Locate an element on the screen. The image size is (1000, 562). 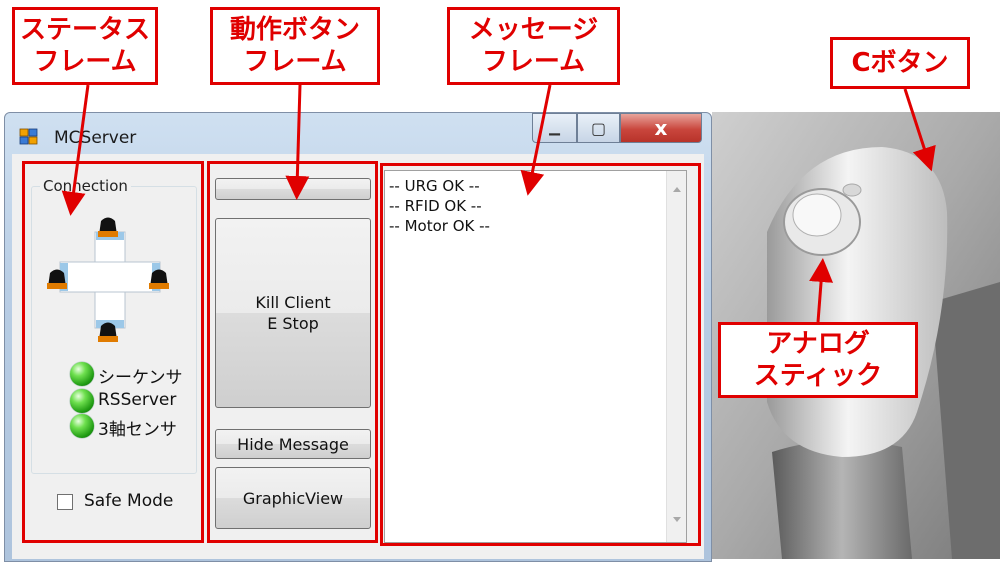
status-frame-callout: ステータス フレーム is located at coordinates (85, 46).